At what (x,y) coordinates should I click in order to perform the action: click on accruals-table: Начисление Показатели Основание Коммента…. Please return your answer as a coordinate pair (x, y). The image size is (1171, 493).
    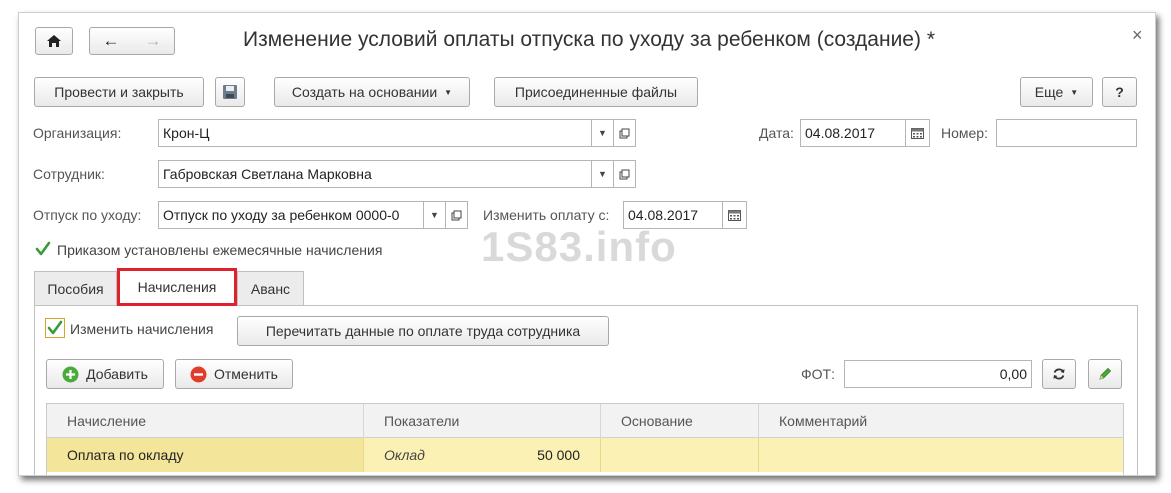
    Looking at the image, I should click on (585, 439).